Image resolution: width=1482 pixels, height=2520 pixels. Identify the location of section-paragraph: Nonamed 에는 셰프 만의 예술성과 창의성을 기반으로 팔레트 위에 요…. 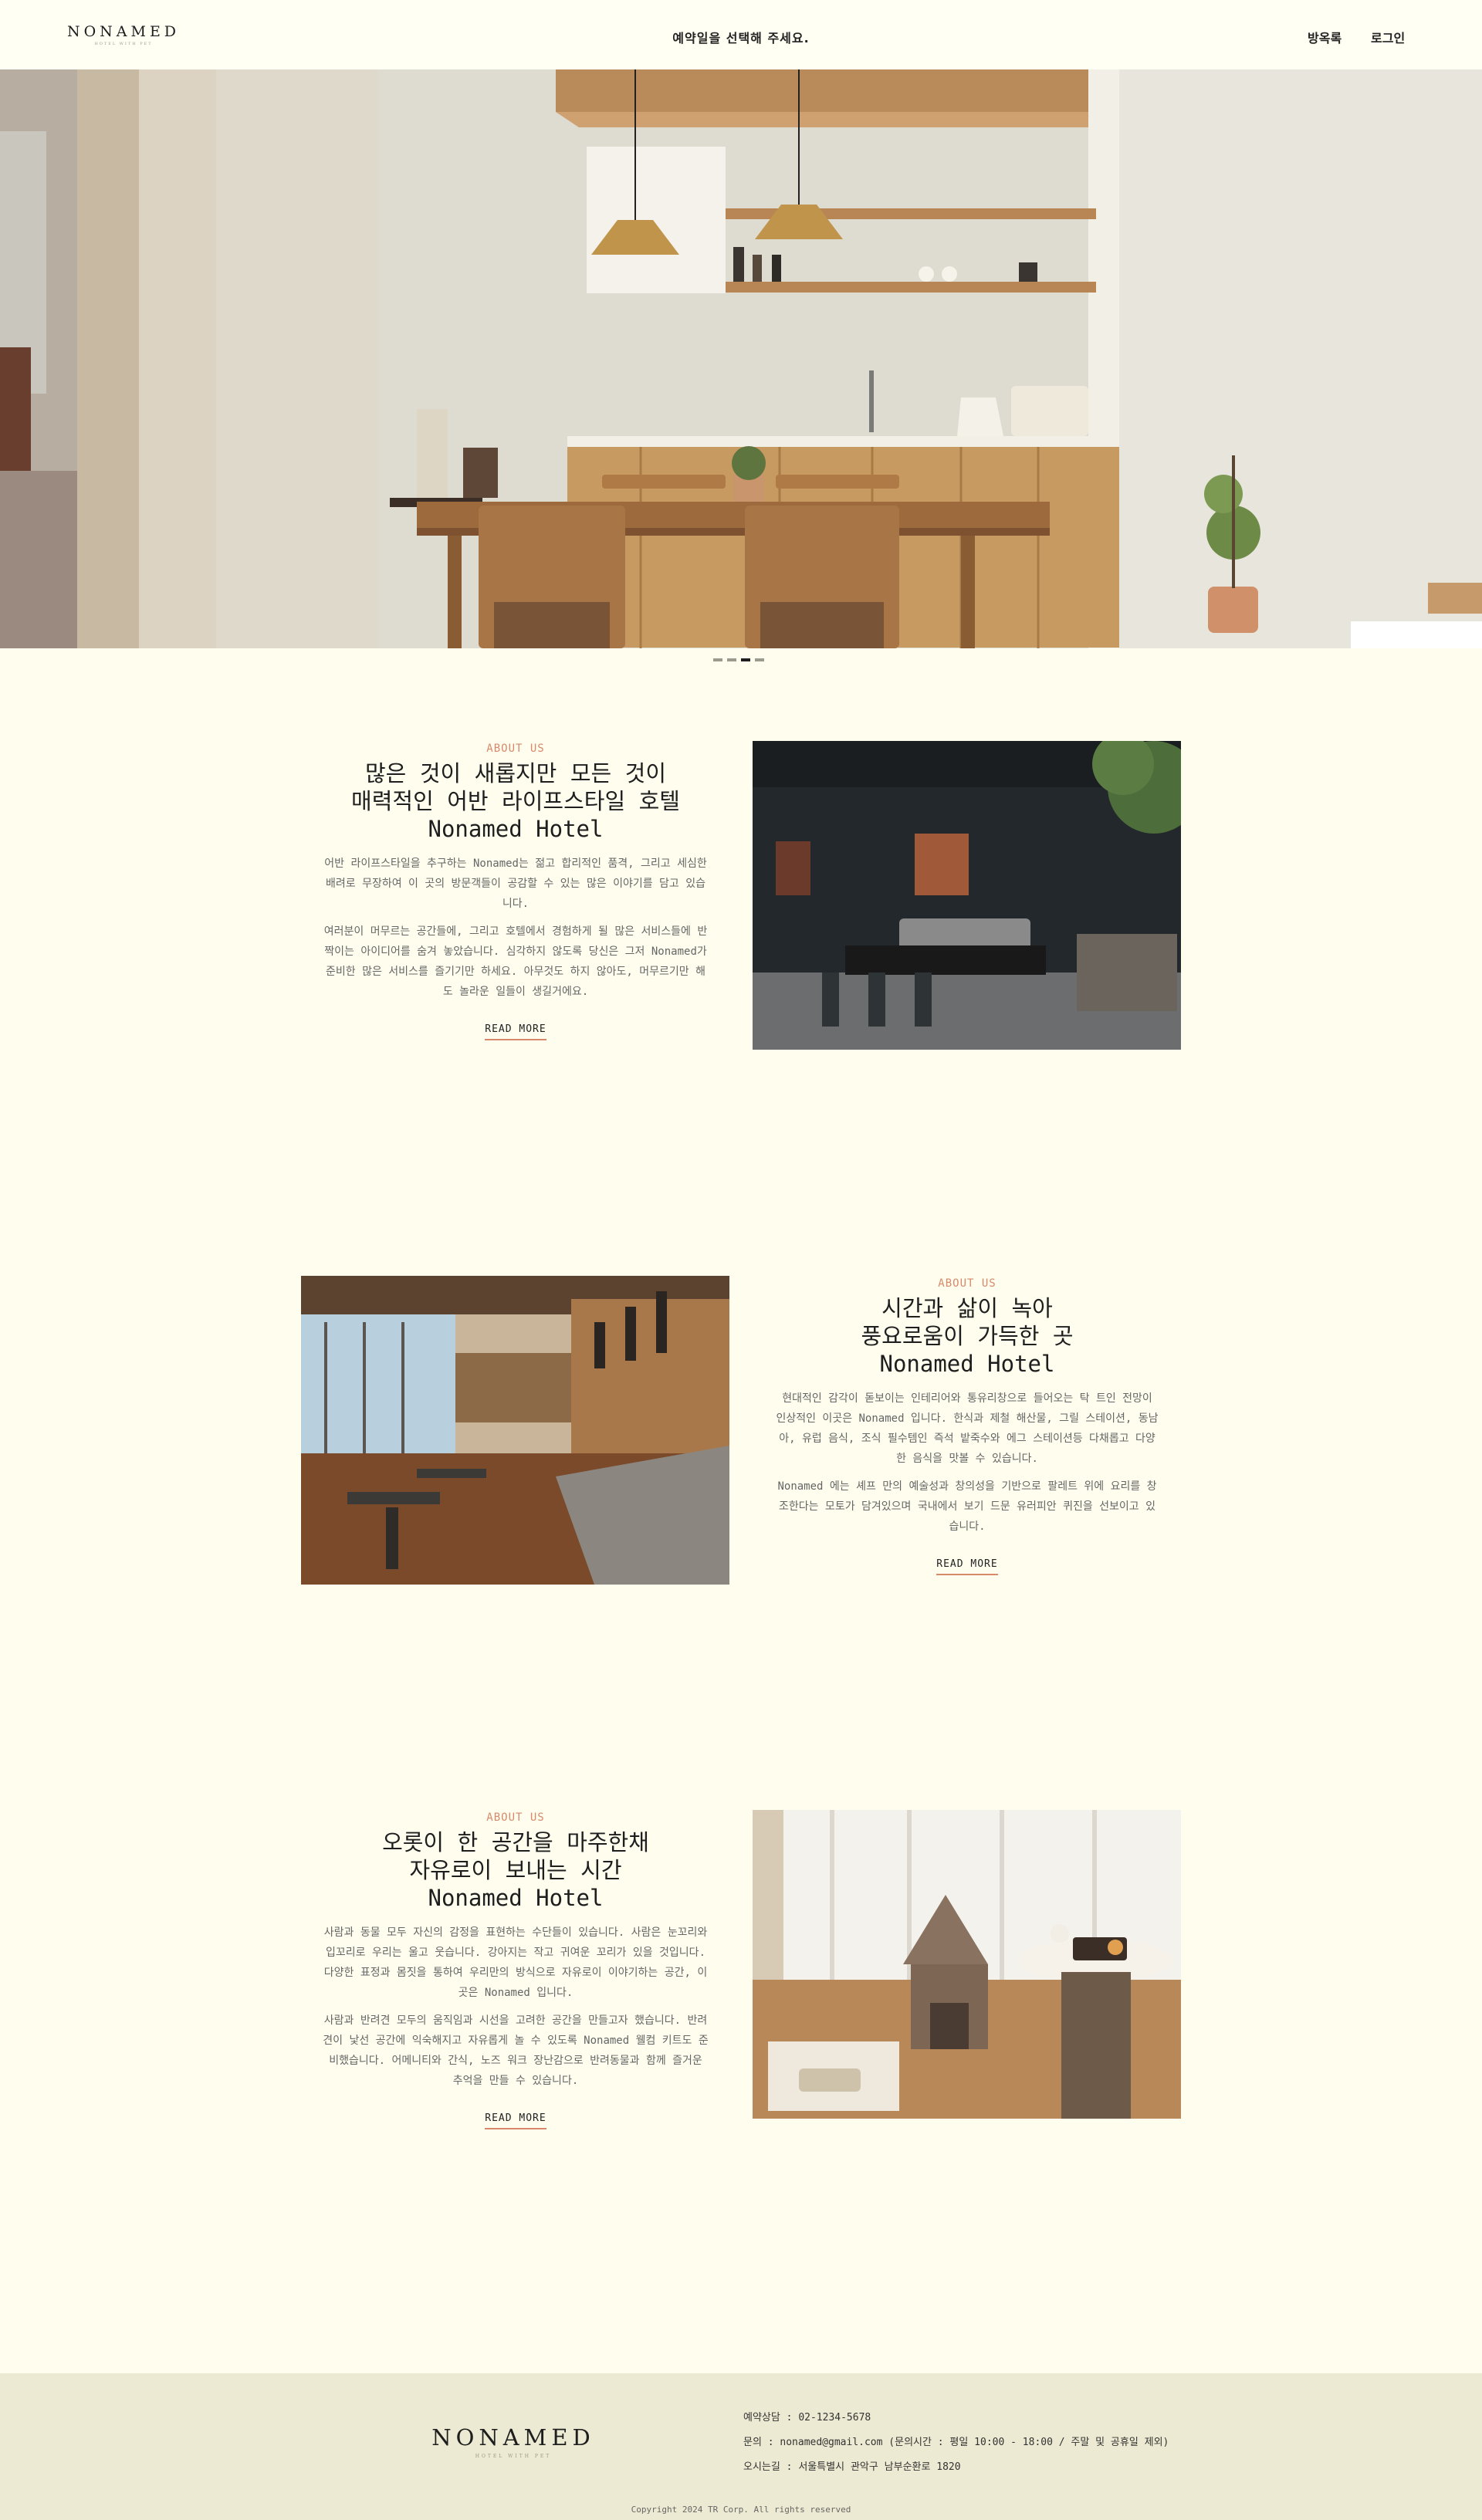
(967, 1506).